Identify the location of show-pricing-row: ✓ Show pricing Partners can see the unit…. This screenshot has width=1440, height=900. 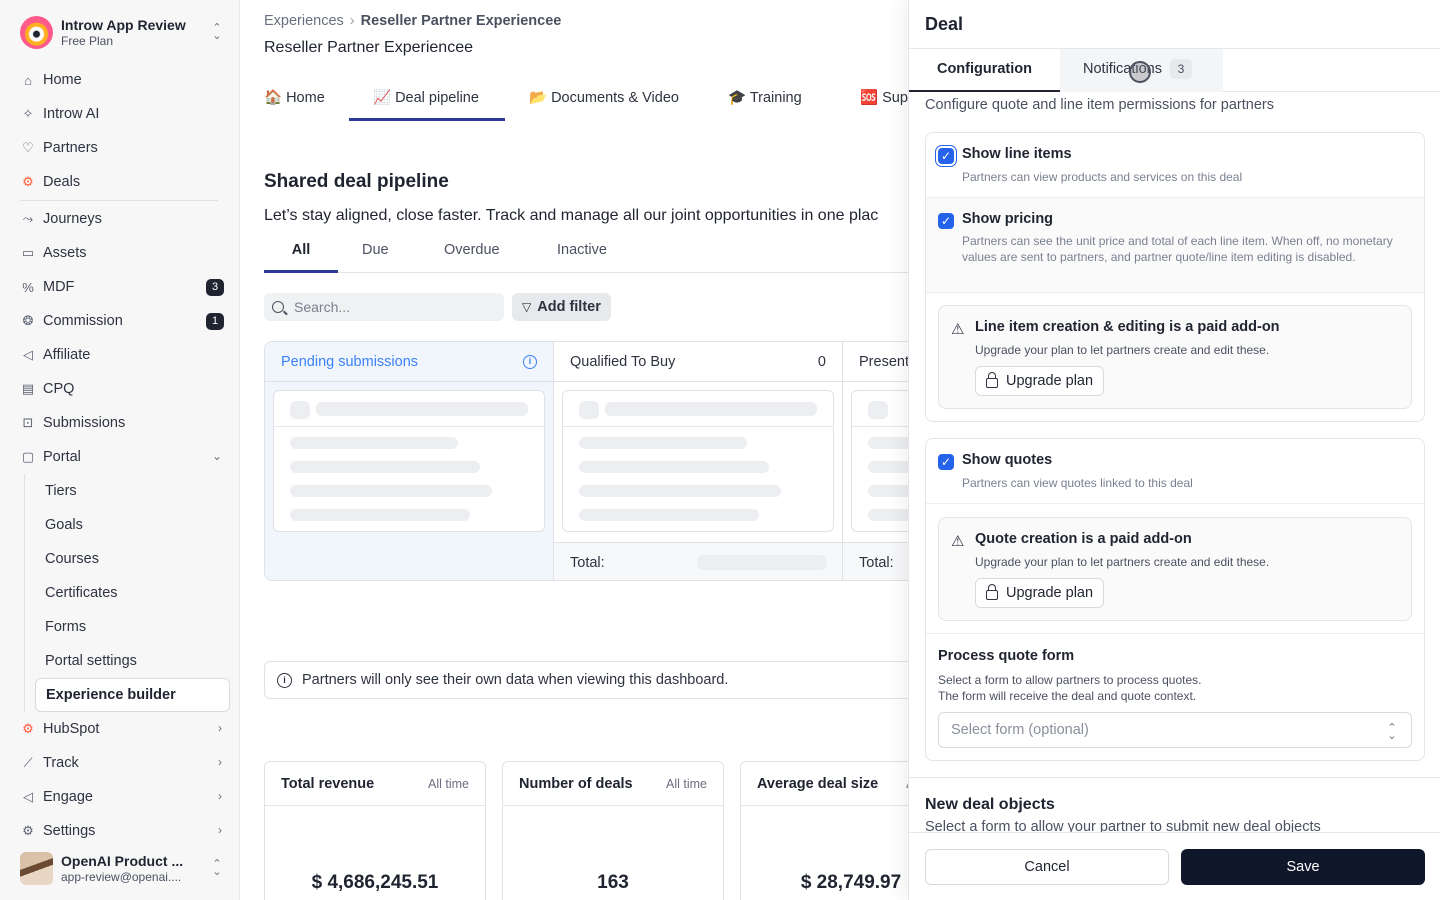
(1175, 245).